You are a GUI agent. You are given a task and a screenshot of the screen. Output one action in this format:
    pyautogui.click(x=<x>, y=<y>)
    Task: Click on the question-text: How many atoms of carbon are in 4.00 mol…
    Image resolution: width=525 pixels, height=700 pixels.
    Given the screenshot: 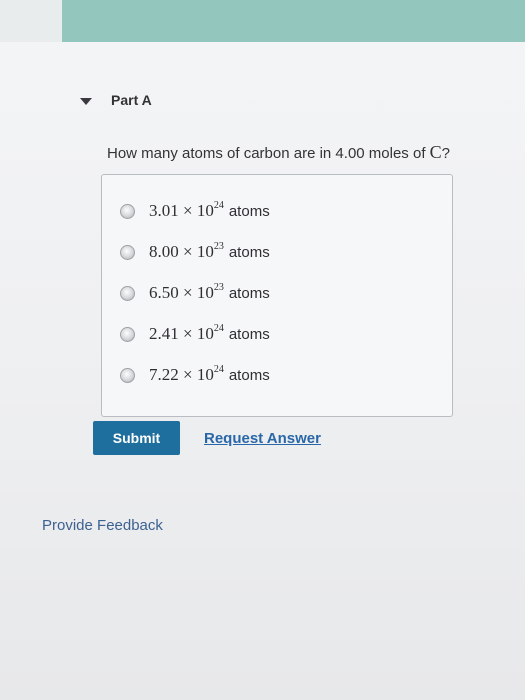 What is the action you would take?
    pyautogui.click(x=278, y=152)
    